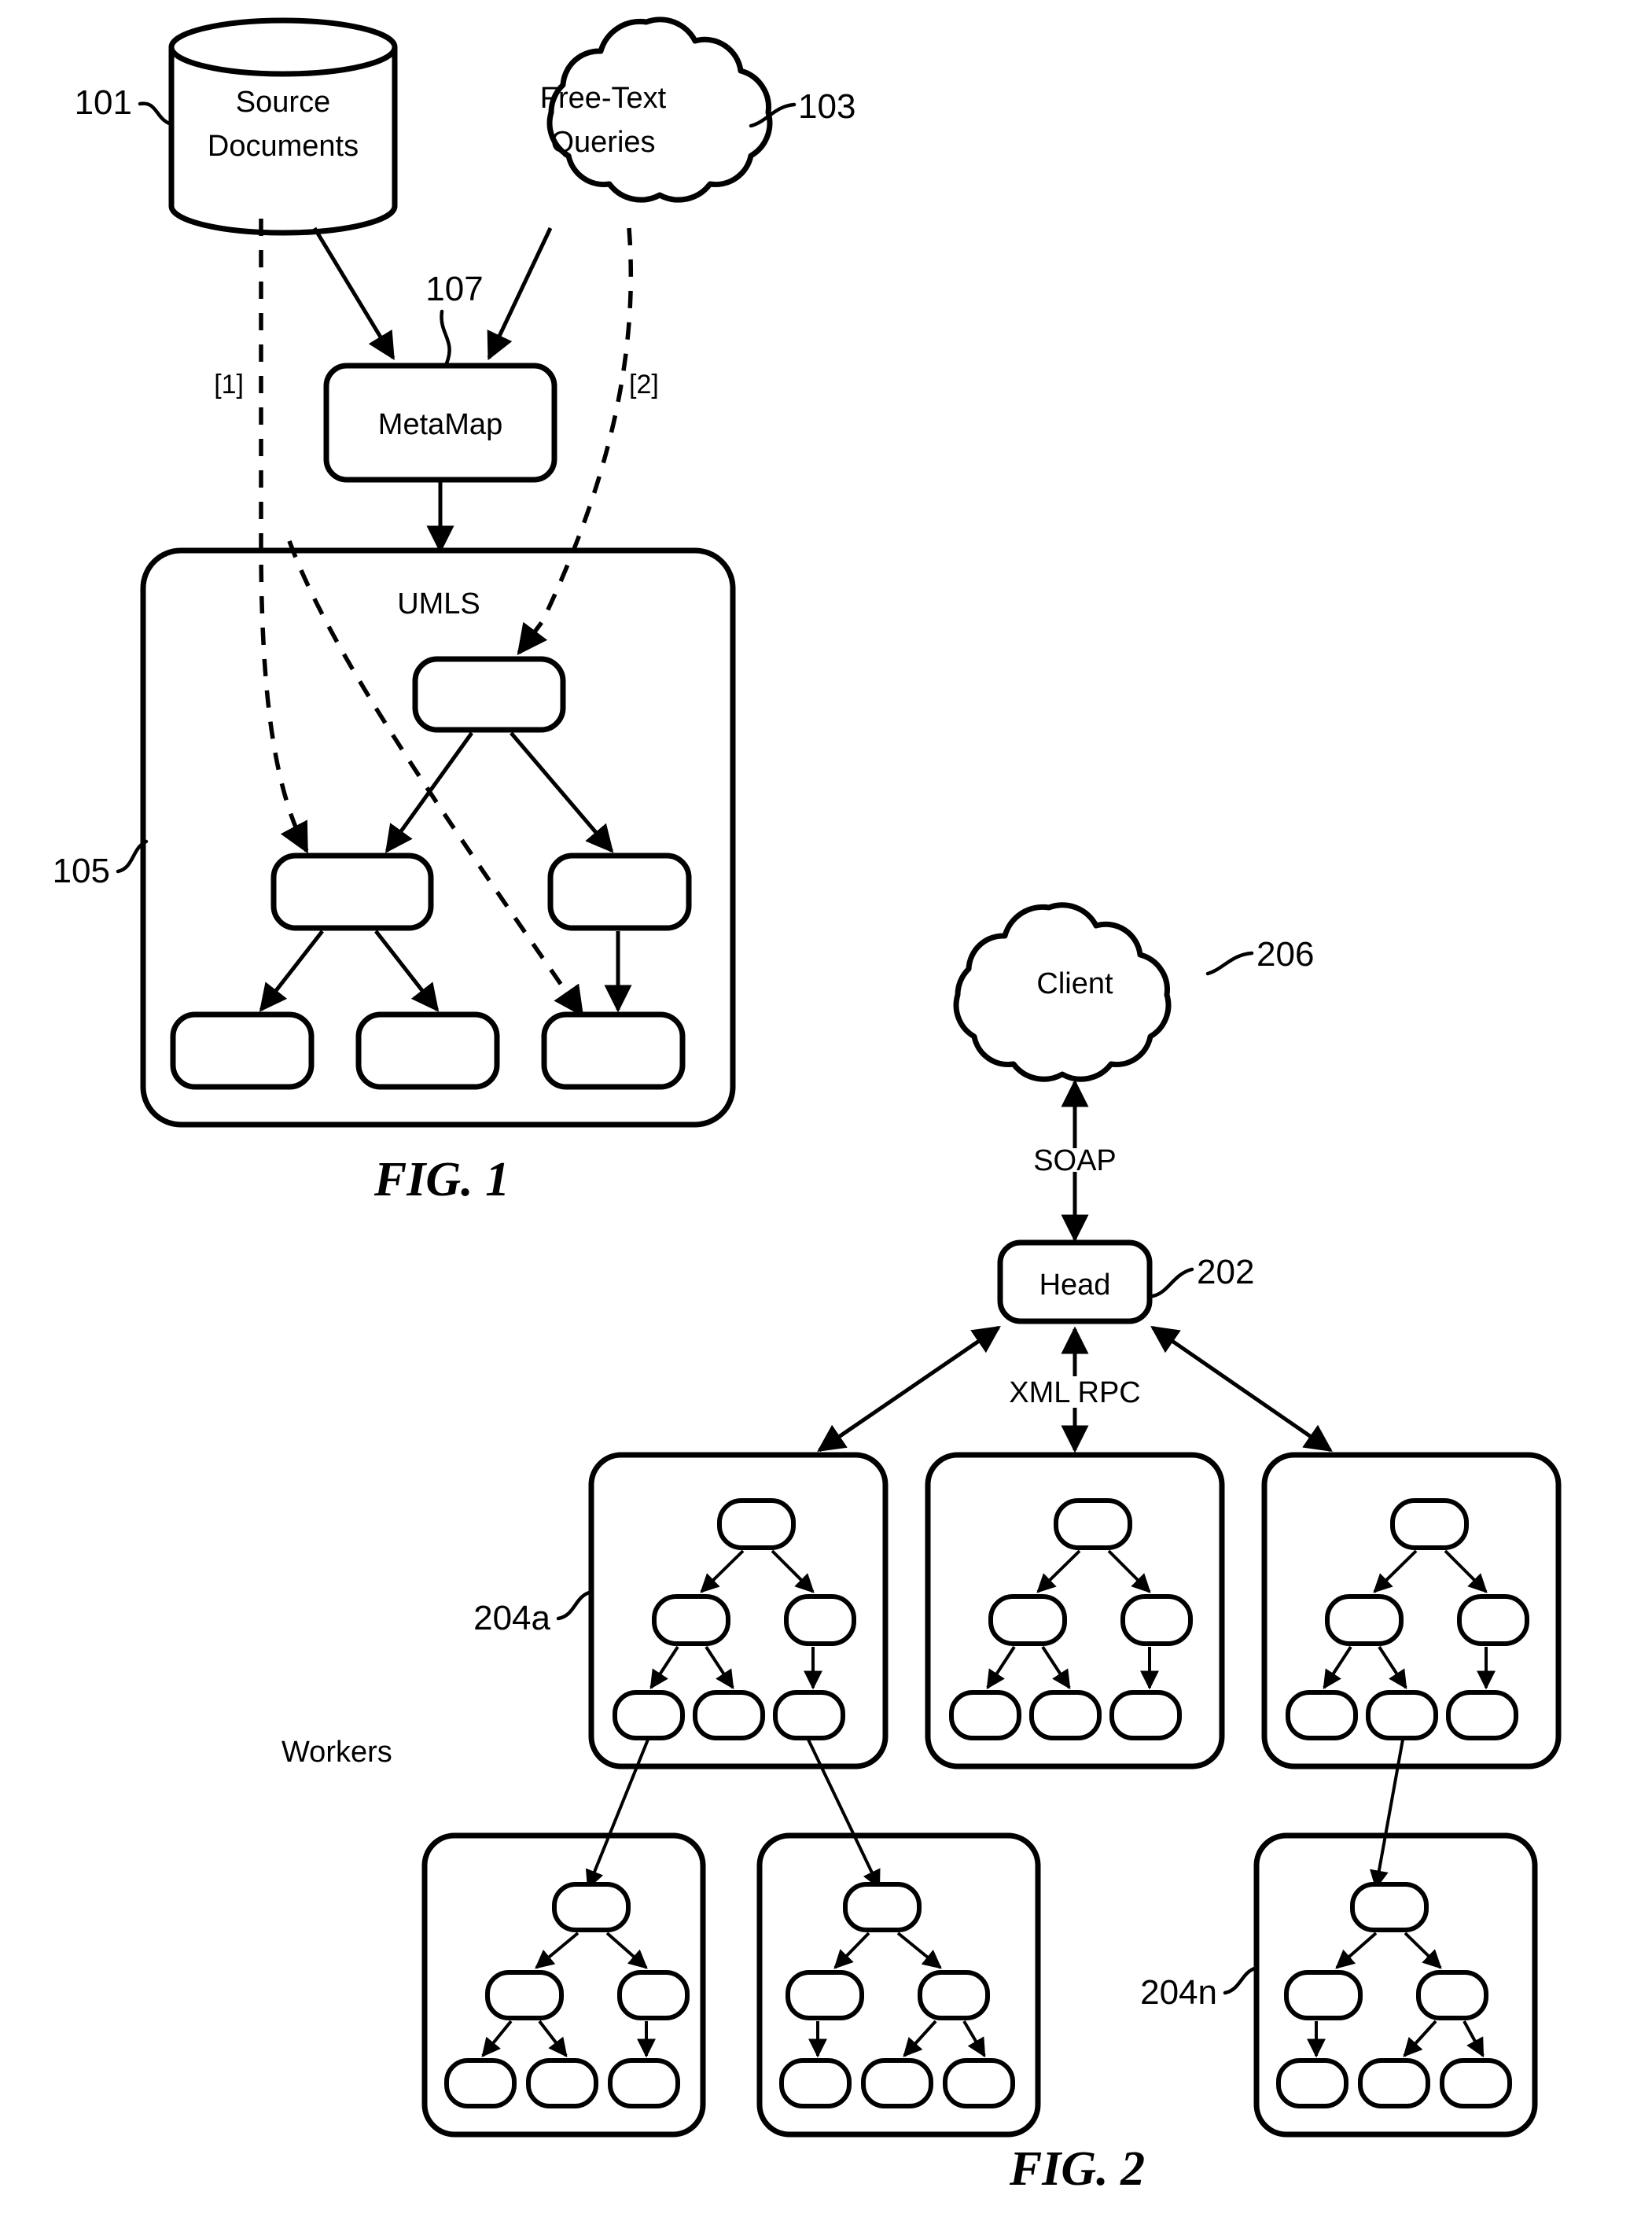 This screenshot has height=2228, width=1652. What do you see at coordinates (954, 1995) in the screenshot?
I see `worker-bm-node-mid-right` at bounding box center [954, 1995].